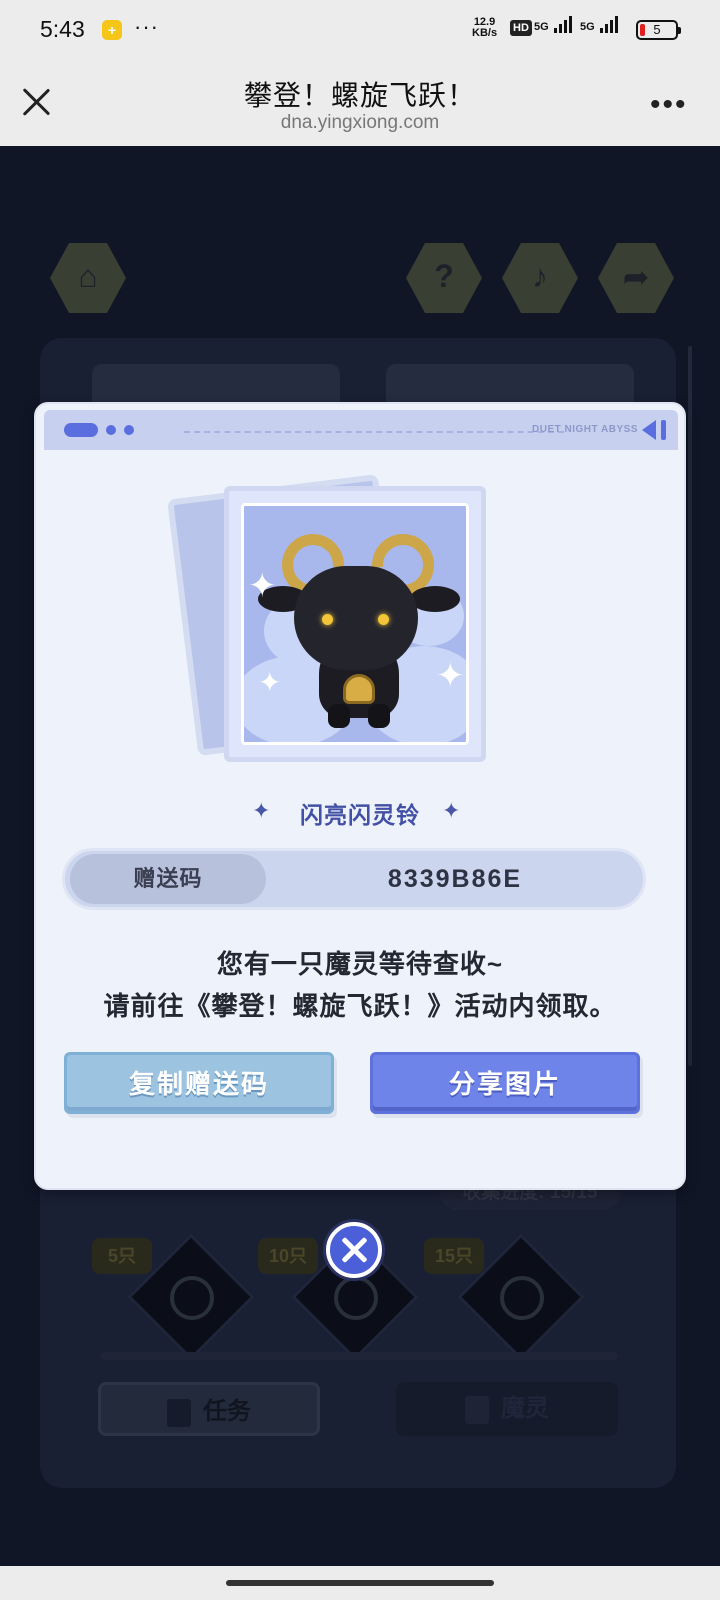  Describe the element at coordinates (354, 879) in the screenshot. I see `gift-code-box: 赠送码 8339B86E` at that location.